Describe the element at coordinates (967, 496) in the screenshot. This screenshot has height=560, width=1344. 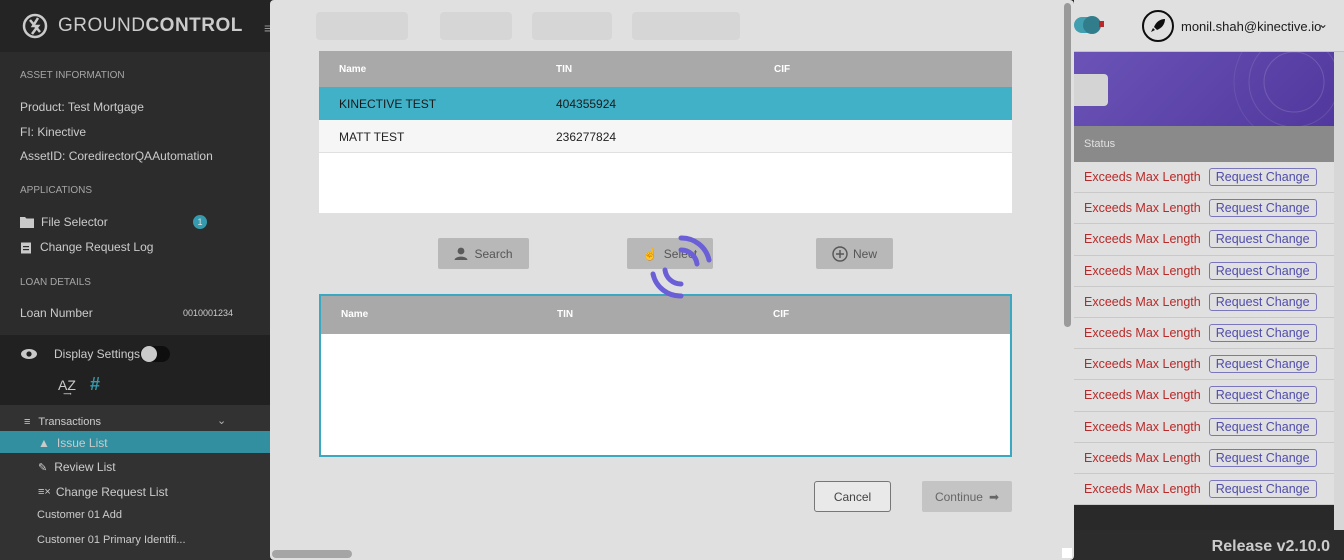
I see `continue-button: Continue ➡` at that location.